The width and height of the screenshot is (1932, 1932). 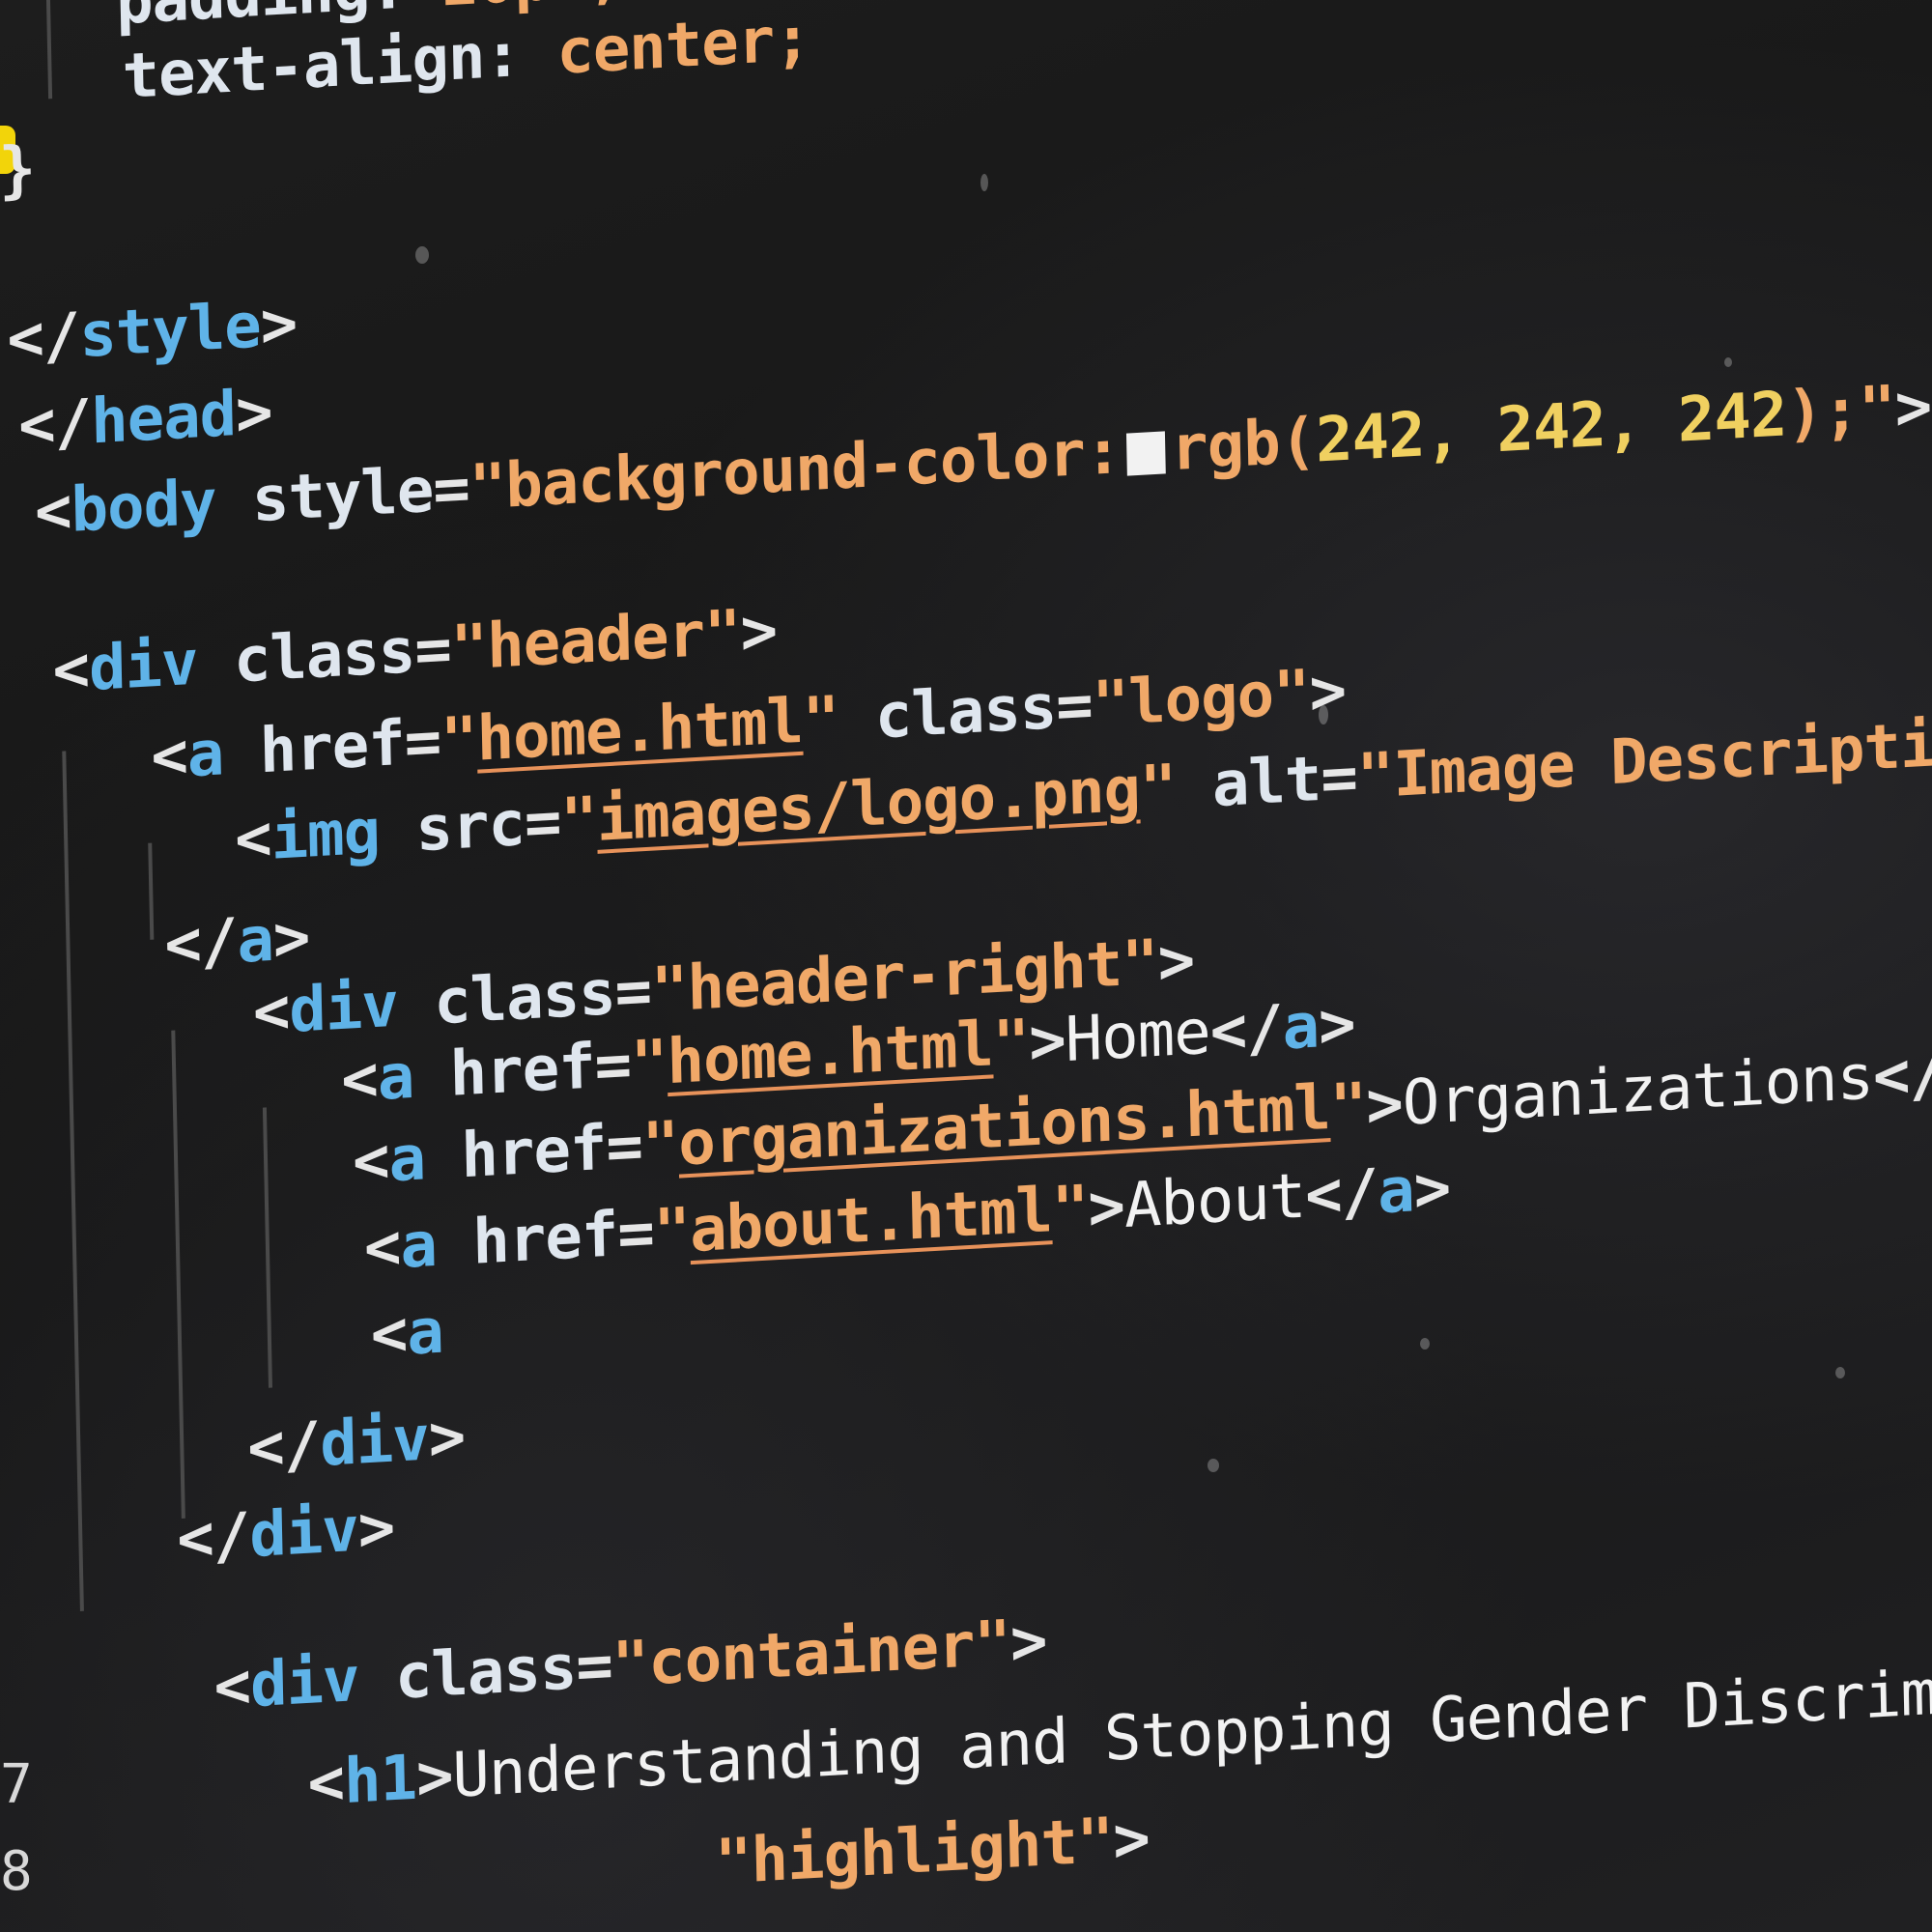 I want to click on code-string: "highlight", so click(x=914, y=1851).